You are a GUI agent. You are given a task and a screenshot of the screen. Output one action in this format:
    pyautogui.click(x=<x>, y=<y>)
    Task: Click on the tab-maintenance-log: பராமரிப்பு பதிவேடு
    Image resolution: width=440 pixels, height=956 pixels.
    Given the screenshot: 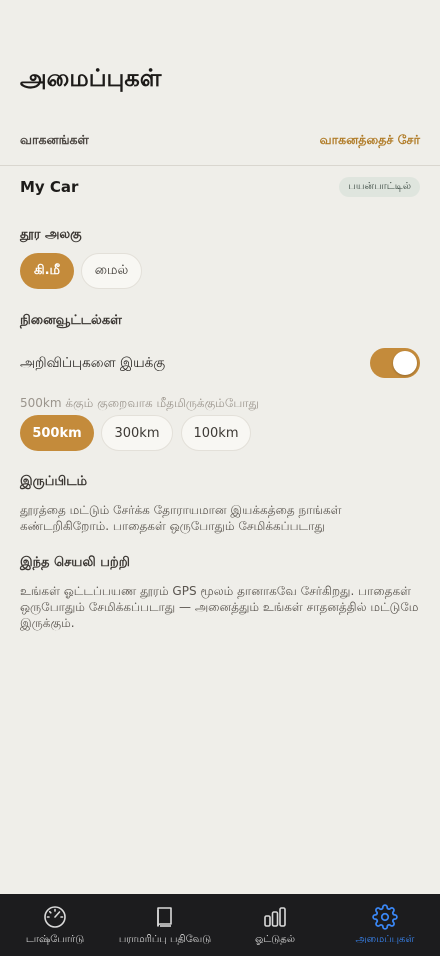 What is the action you would take?
    pyautogui.click(x=165, y=925)
    